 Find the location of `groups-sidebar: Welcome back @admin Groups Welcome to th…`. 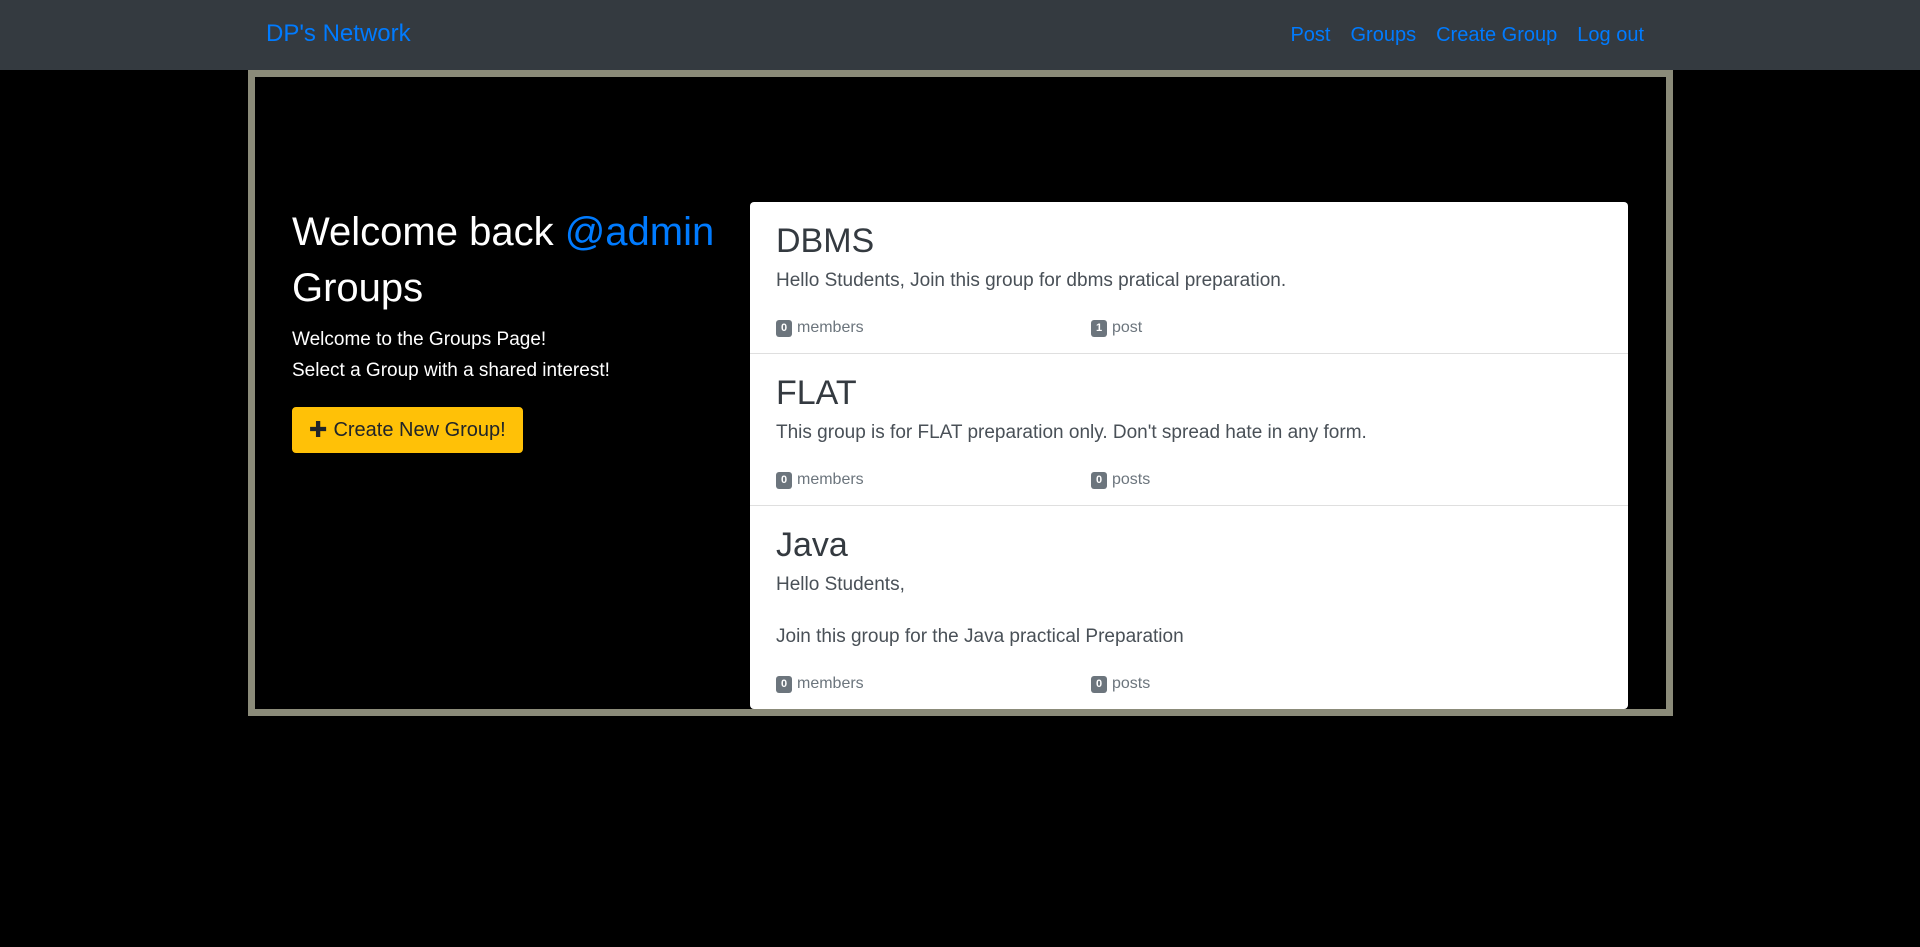

groups-sidebar: Welcome back @admin Groups Welcome to th… is located at coordinates (512, 328).